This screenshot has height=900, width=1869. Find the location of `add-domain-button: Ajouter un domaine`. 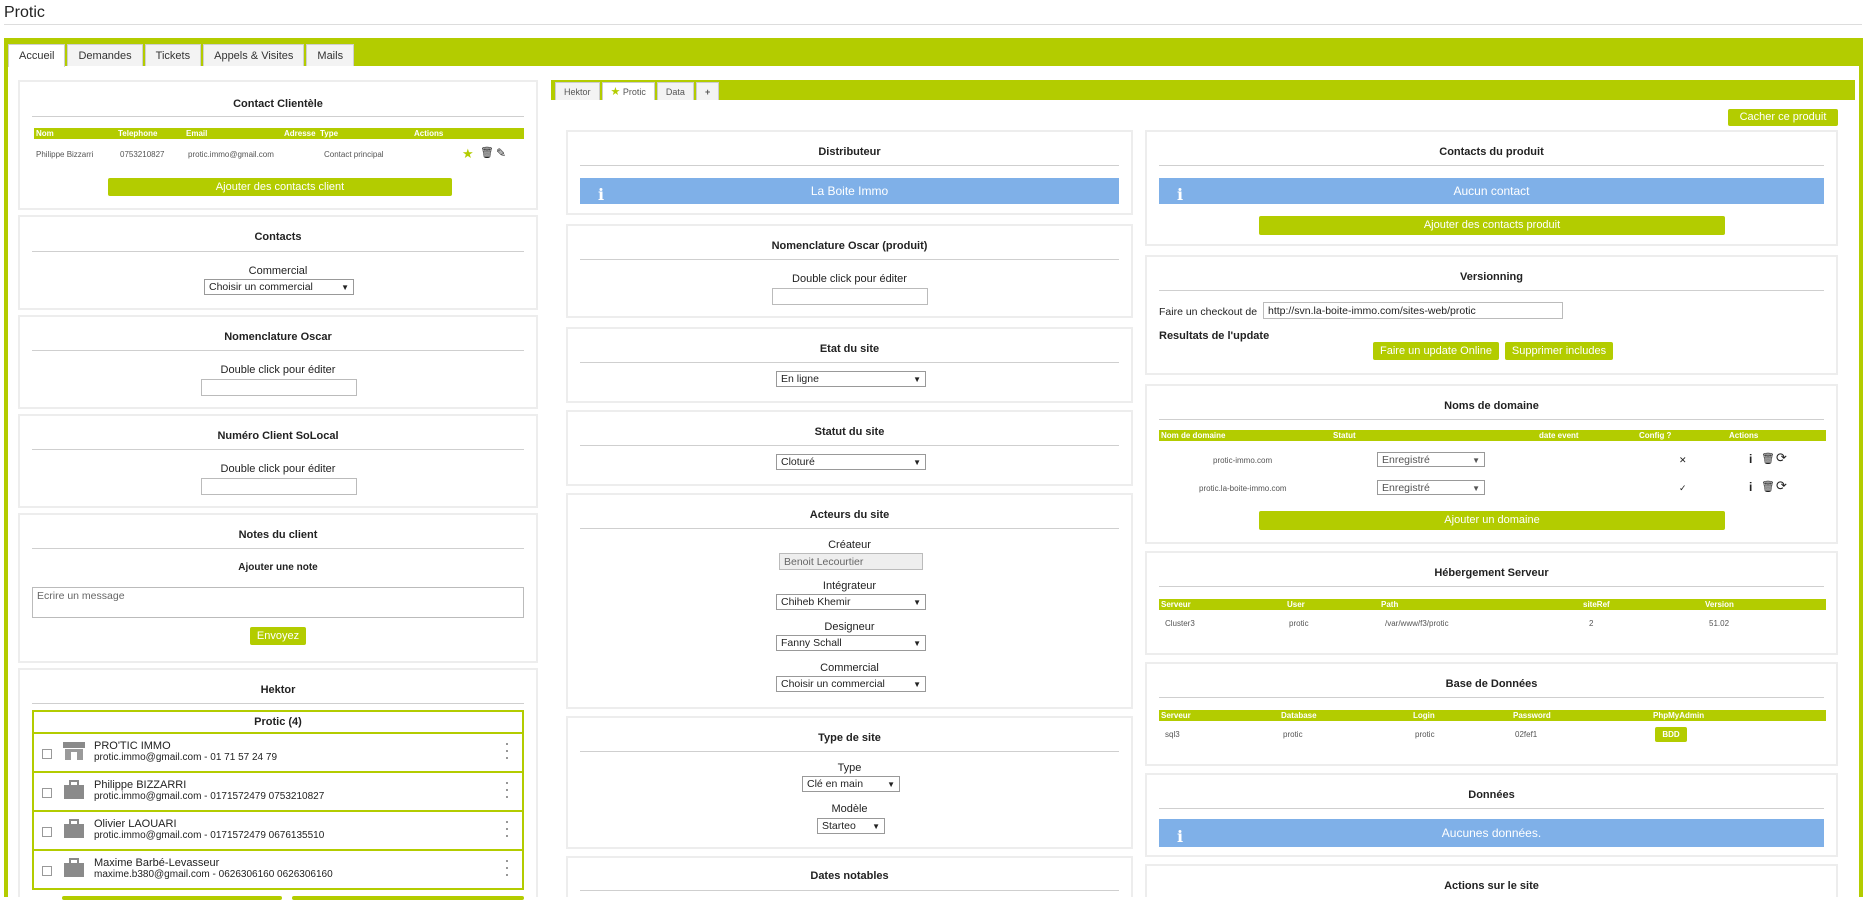

add-domain-button: Ajouter un domaine is located at coordinates (1492, 520).